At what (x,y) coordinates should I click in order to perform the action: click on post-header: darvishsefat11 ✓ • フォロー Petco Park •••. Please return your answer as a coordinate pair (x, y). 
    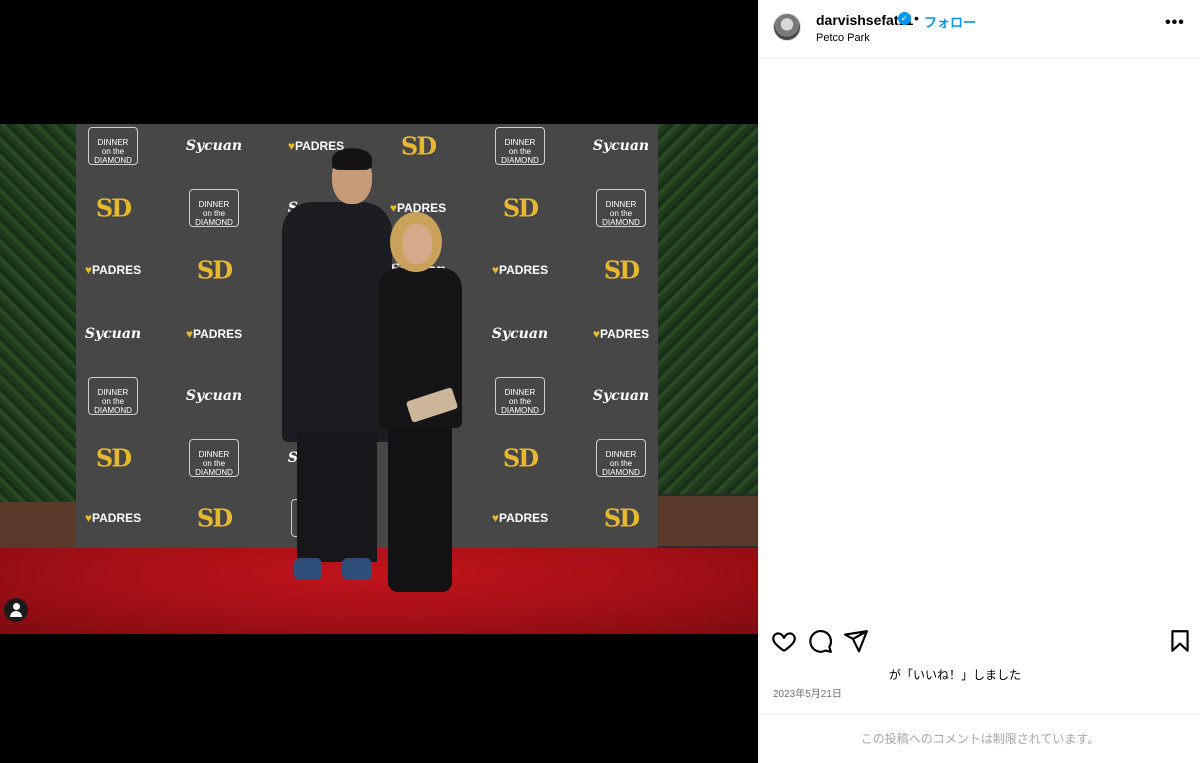
    Looking at the image, I should click on (979, 29).